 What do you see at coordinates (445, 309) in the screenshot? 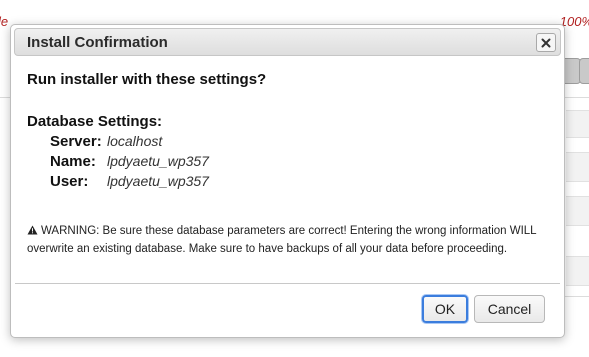
I see `ok-button: OK` at bounding box center [445, 309].